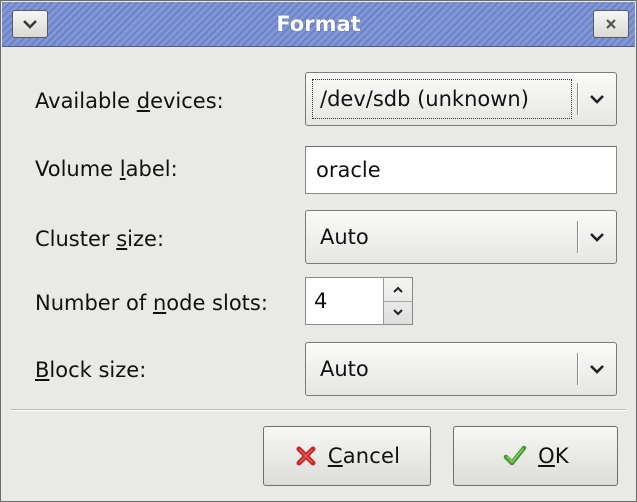 The width and height of the screenshot is (637, 502). I want to click on devices-combo-value: /dev/sdb (unknown), so click(424, 99).